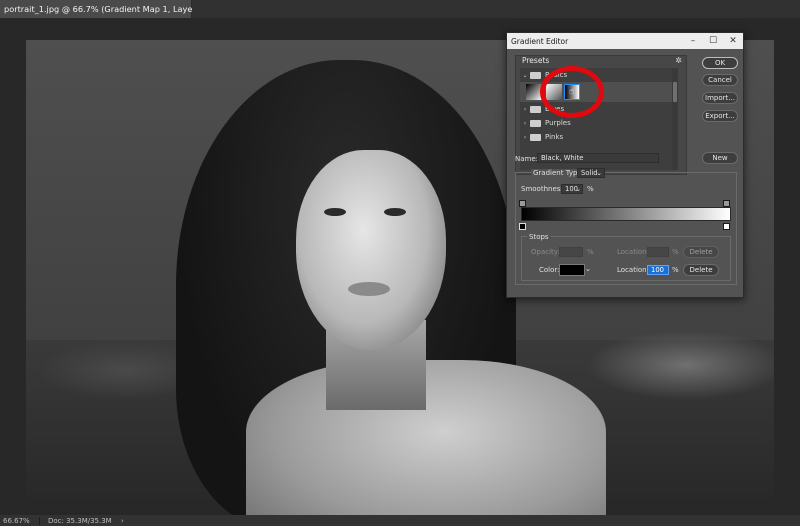 The height and width of the screenshot is (526, 800). I want to click on maximize-icon: ☐, so click(713, 41).